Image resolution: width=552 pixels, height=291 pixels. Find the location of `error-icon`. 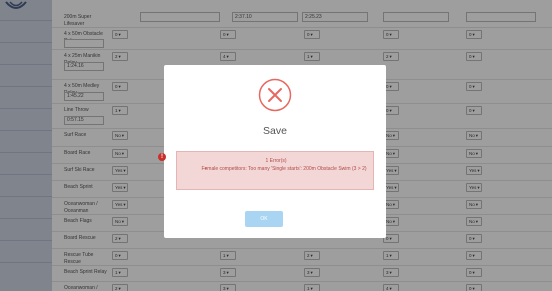

error-icon is located at coordinates (275, 95).